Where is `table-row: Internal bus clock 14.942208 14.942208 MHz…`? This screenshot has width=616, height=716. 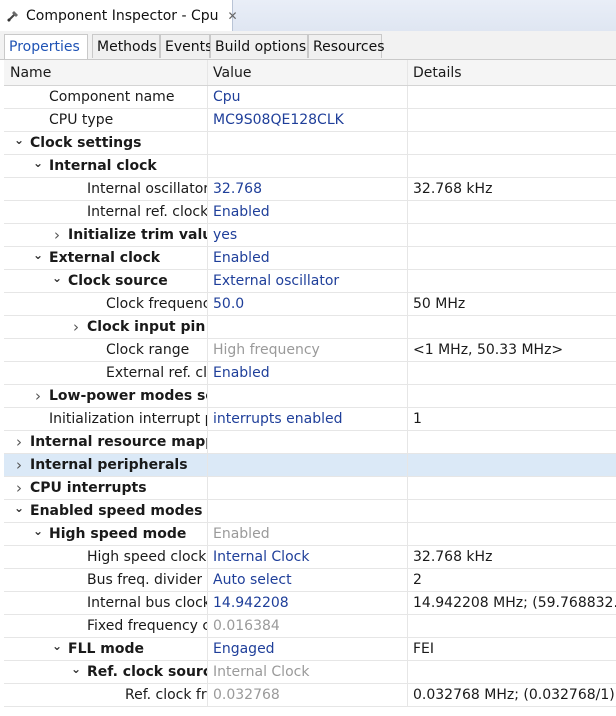
table-row: Internal bus clock 14.942208 14.942208 MHz… is located at coordinates (310, 603).